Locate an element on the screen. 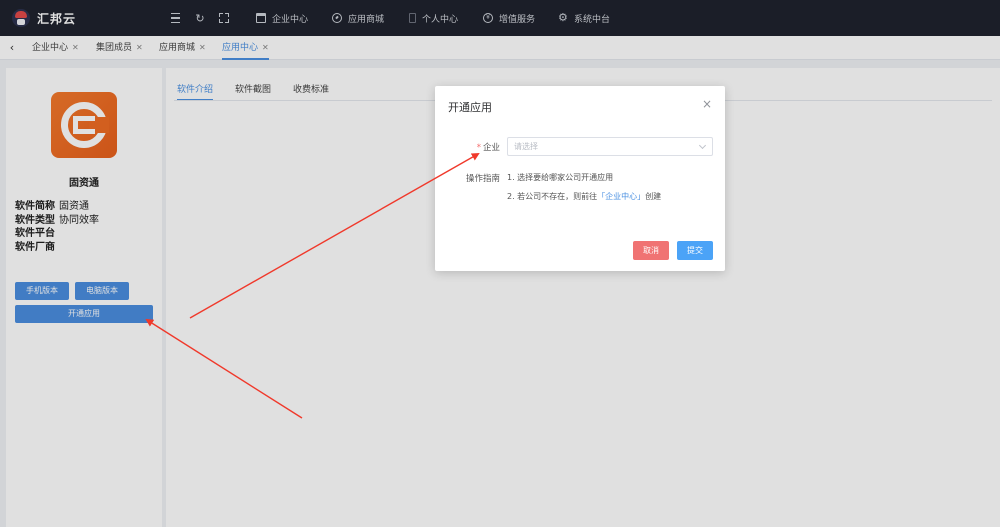  company-field-label: * 企业 is located at coordinates (482, 147).